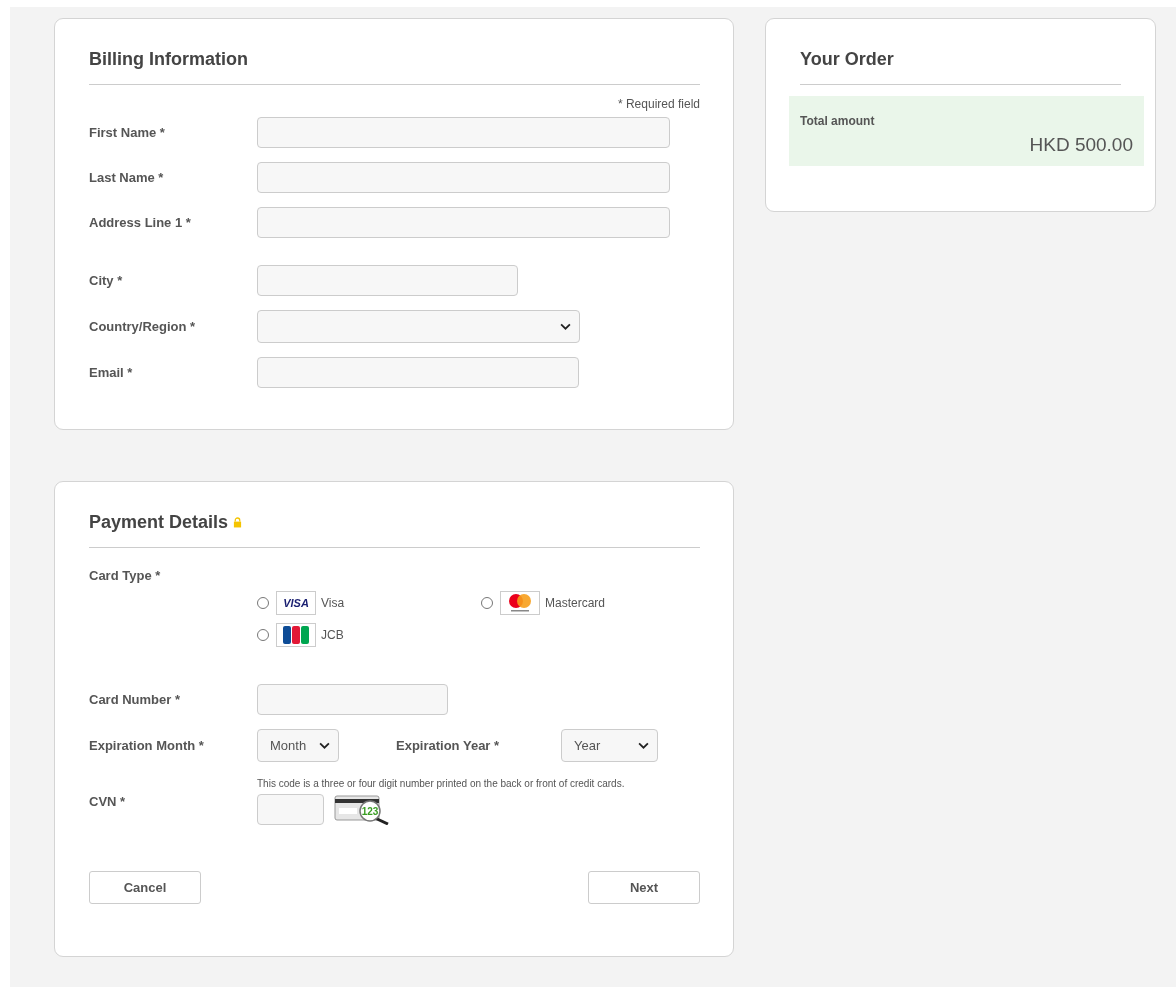  What do you see at coordinates (140, 222) in the screenshot?
I see `field-label: Address Line 1 *` at bounding box center [140, 222].